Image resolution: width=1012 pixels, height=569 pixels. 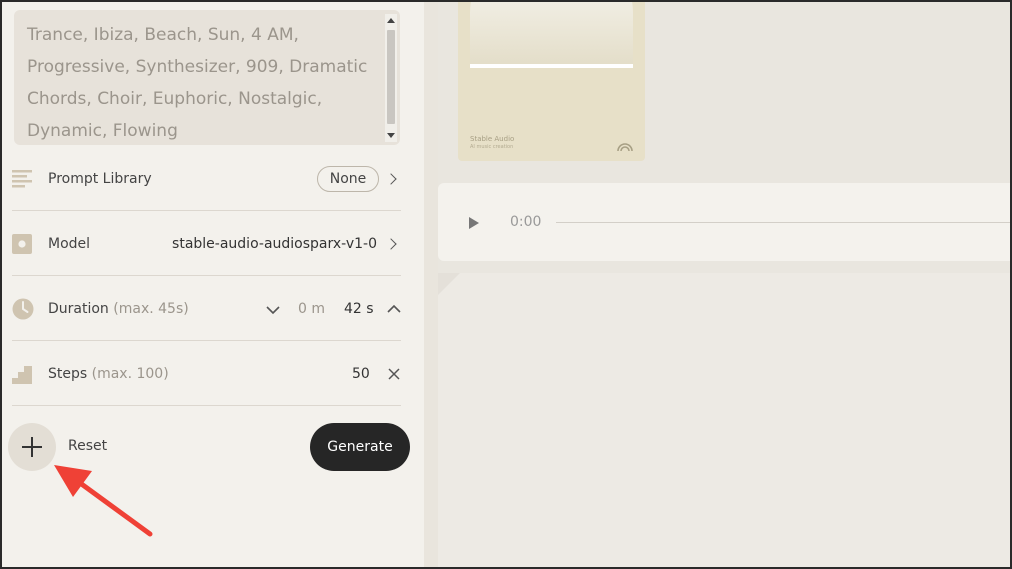 What do you see at coordinates (492, 139) in the screenshot?
I see `cover-title: Stable Audio` at bounding box center [492, 139].